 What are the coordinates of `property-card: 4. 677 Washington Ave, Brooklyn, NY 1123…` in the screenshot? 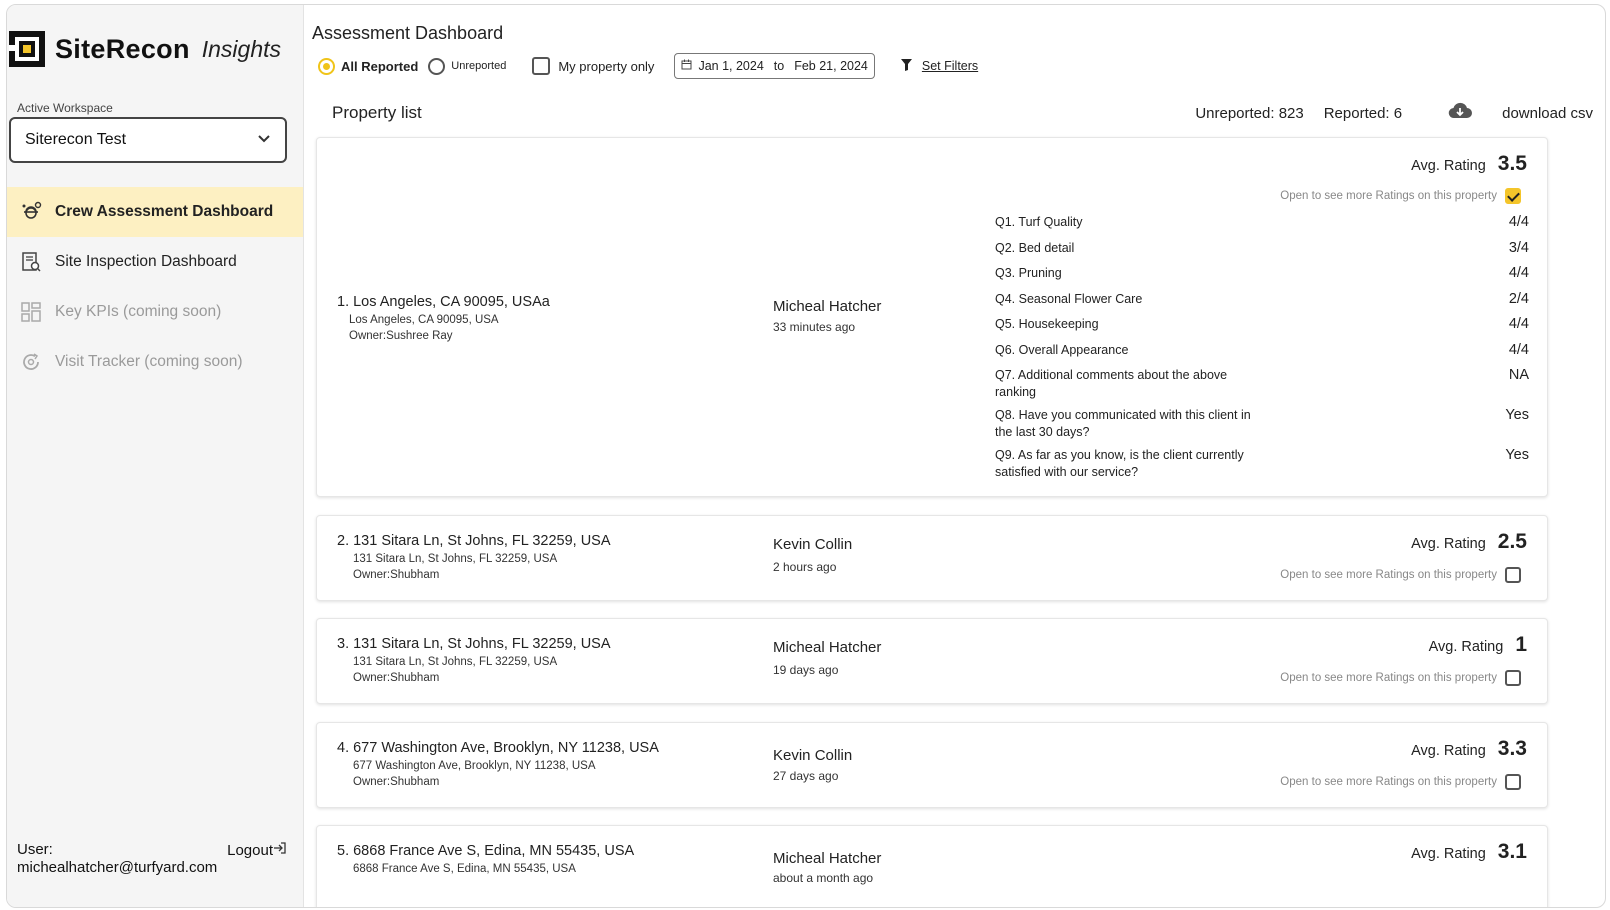 It's located at (932, 765).